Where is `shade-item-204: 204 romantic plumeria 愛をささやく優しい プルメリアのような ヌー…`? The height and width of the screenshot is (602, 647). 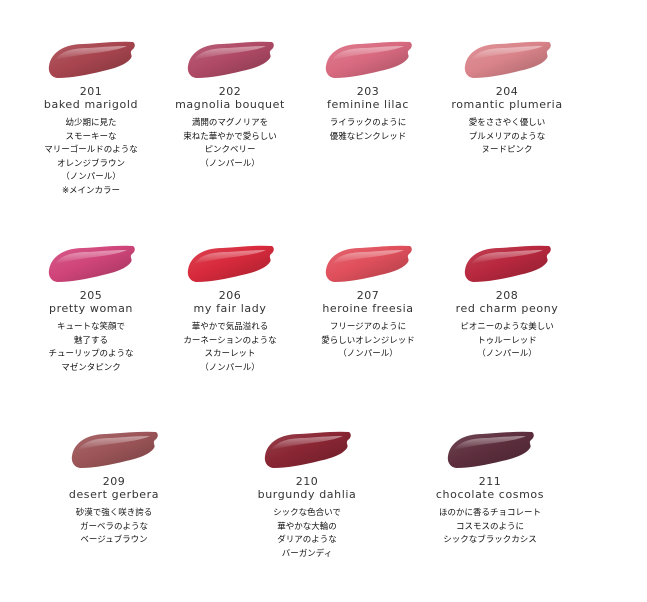 shade-item-204: 204 romantic plumeria 愛をささやく優しい プルメリアのような ヌー… is located at coordinates (507, 98).